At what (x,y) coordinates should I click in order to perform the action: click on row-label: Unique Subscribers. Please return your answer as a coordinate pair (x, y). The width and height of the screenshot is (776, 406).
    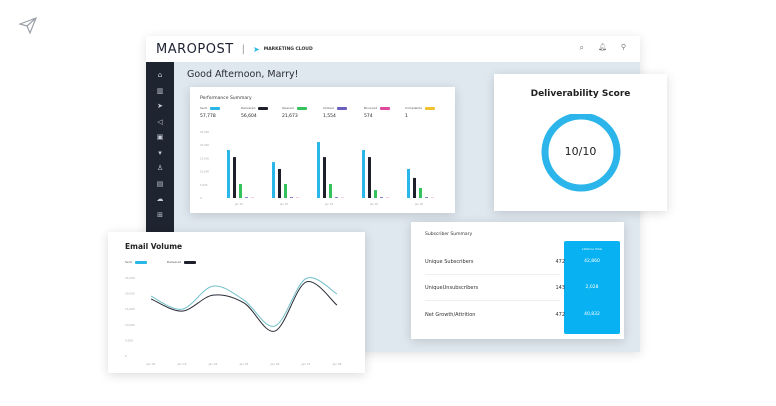
    Looking at the image, I should click on (449, 262).